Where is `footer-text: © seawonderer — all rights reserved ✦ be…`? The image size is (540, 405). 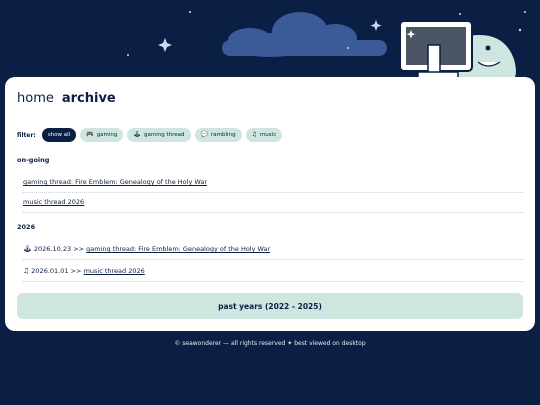
footer-text: © seawonderer — all rights reserved ✦ be… is located at coordinates (270, 343).